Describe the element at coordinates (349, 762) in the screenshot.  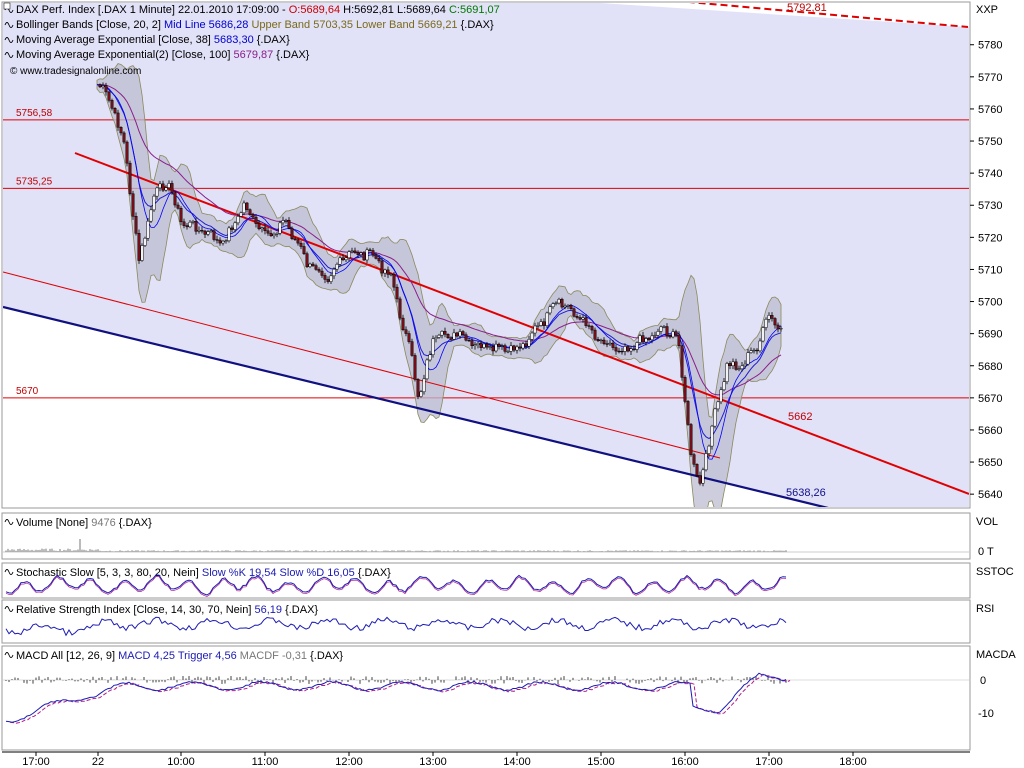
I see `time-tick-label: 12:00` at that location.